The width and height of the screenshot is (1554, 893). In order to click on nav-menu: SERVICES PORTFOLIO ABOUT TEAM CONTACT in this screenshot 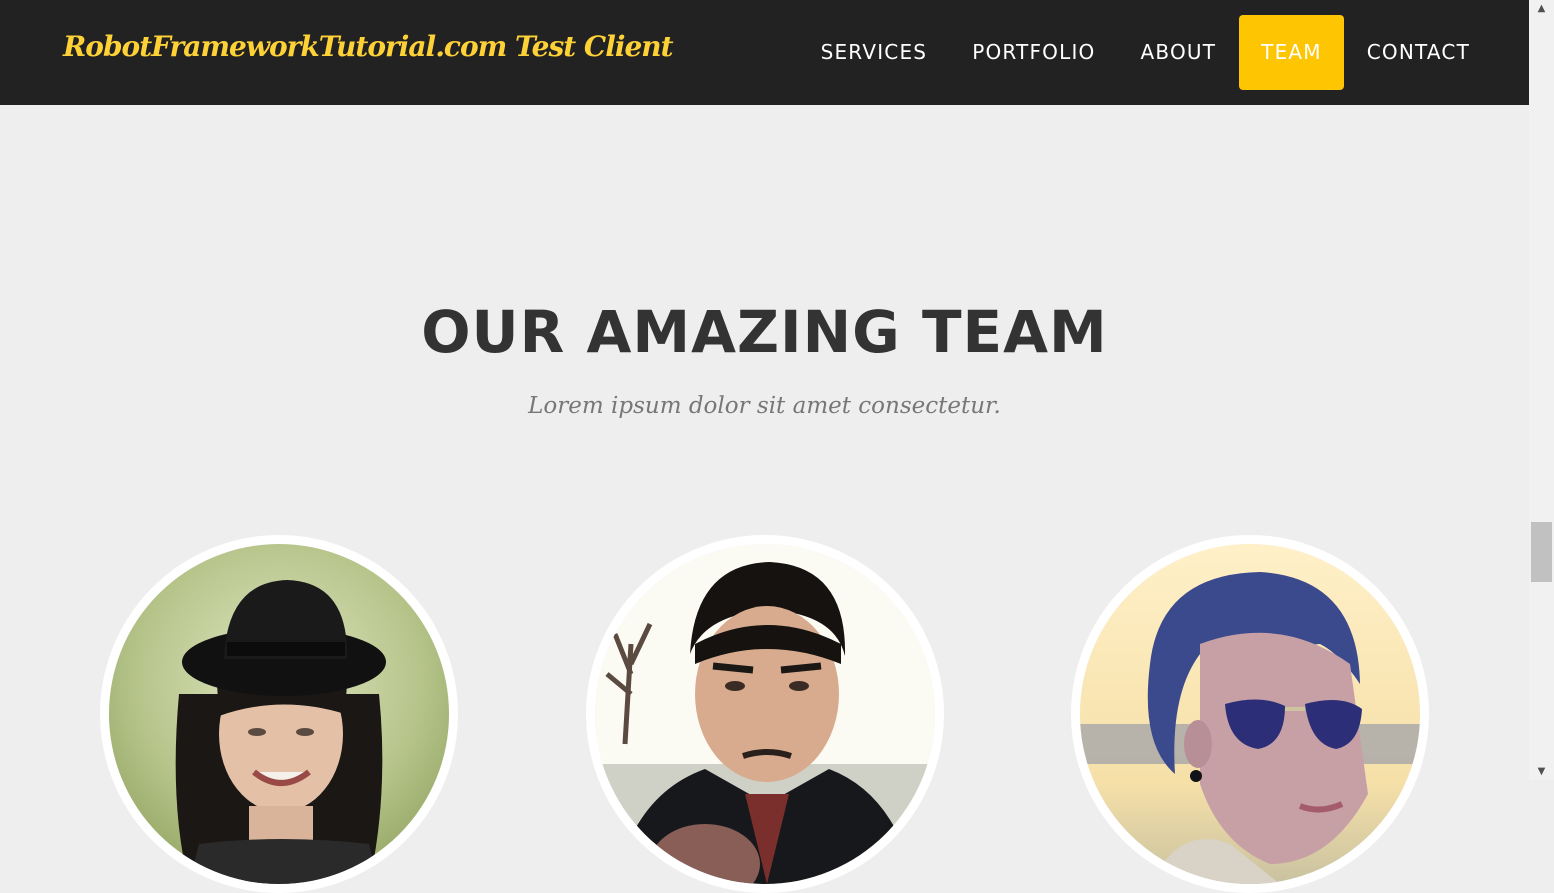, I will do `click(1145, 52)`.